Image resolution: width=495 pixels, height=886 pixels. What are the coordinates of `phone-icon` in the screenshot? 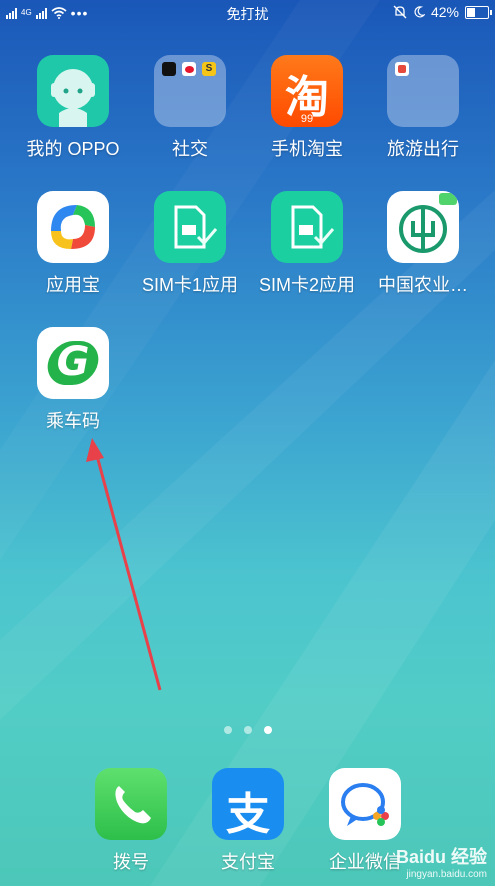 It's located at (131, 804).